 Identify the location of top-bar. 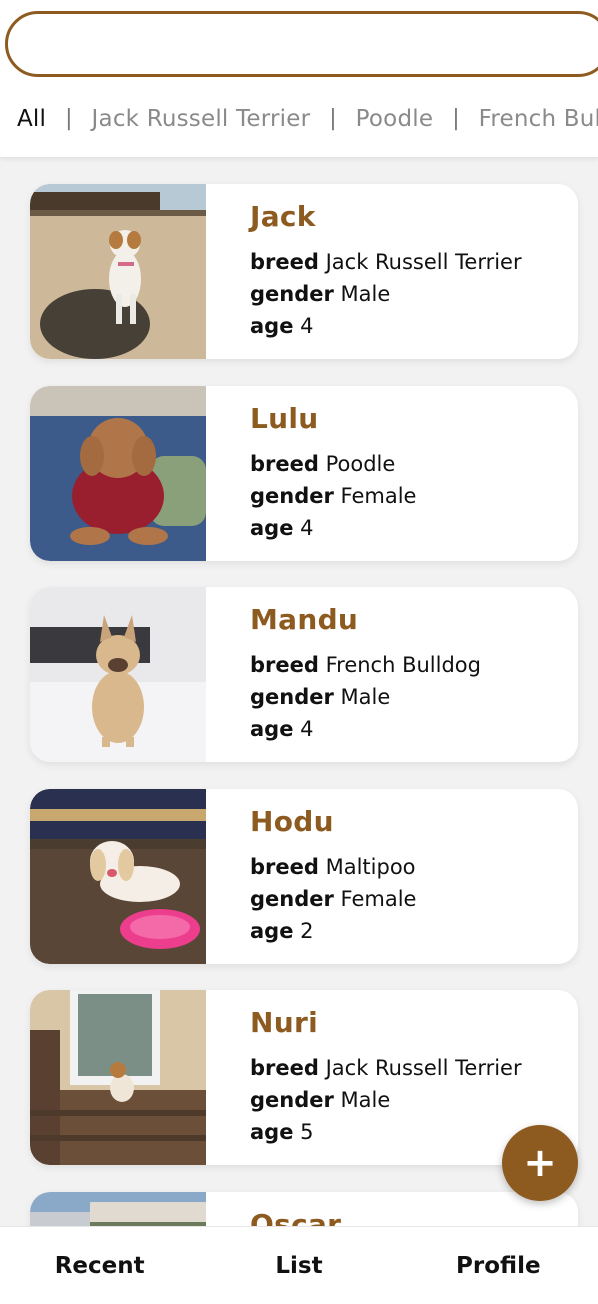
(299, 40).